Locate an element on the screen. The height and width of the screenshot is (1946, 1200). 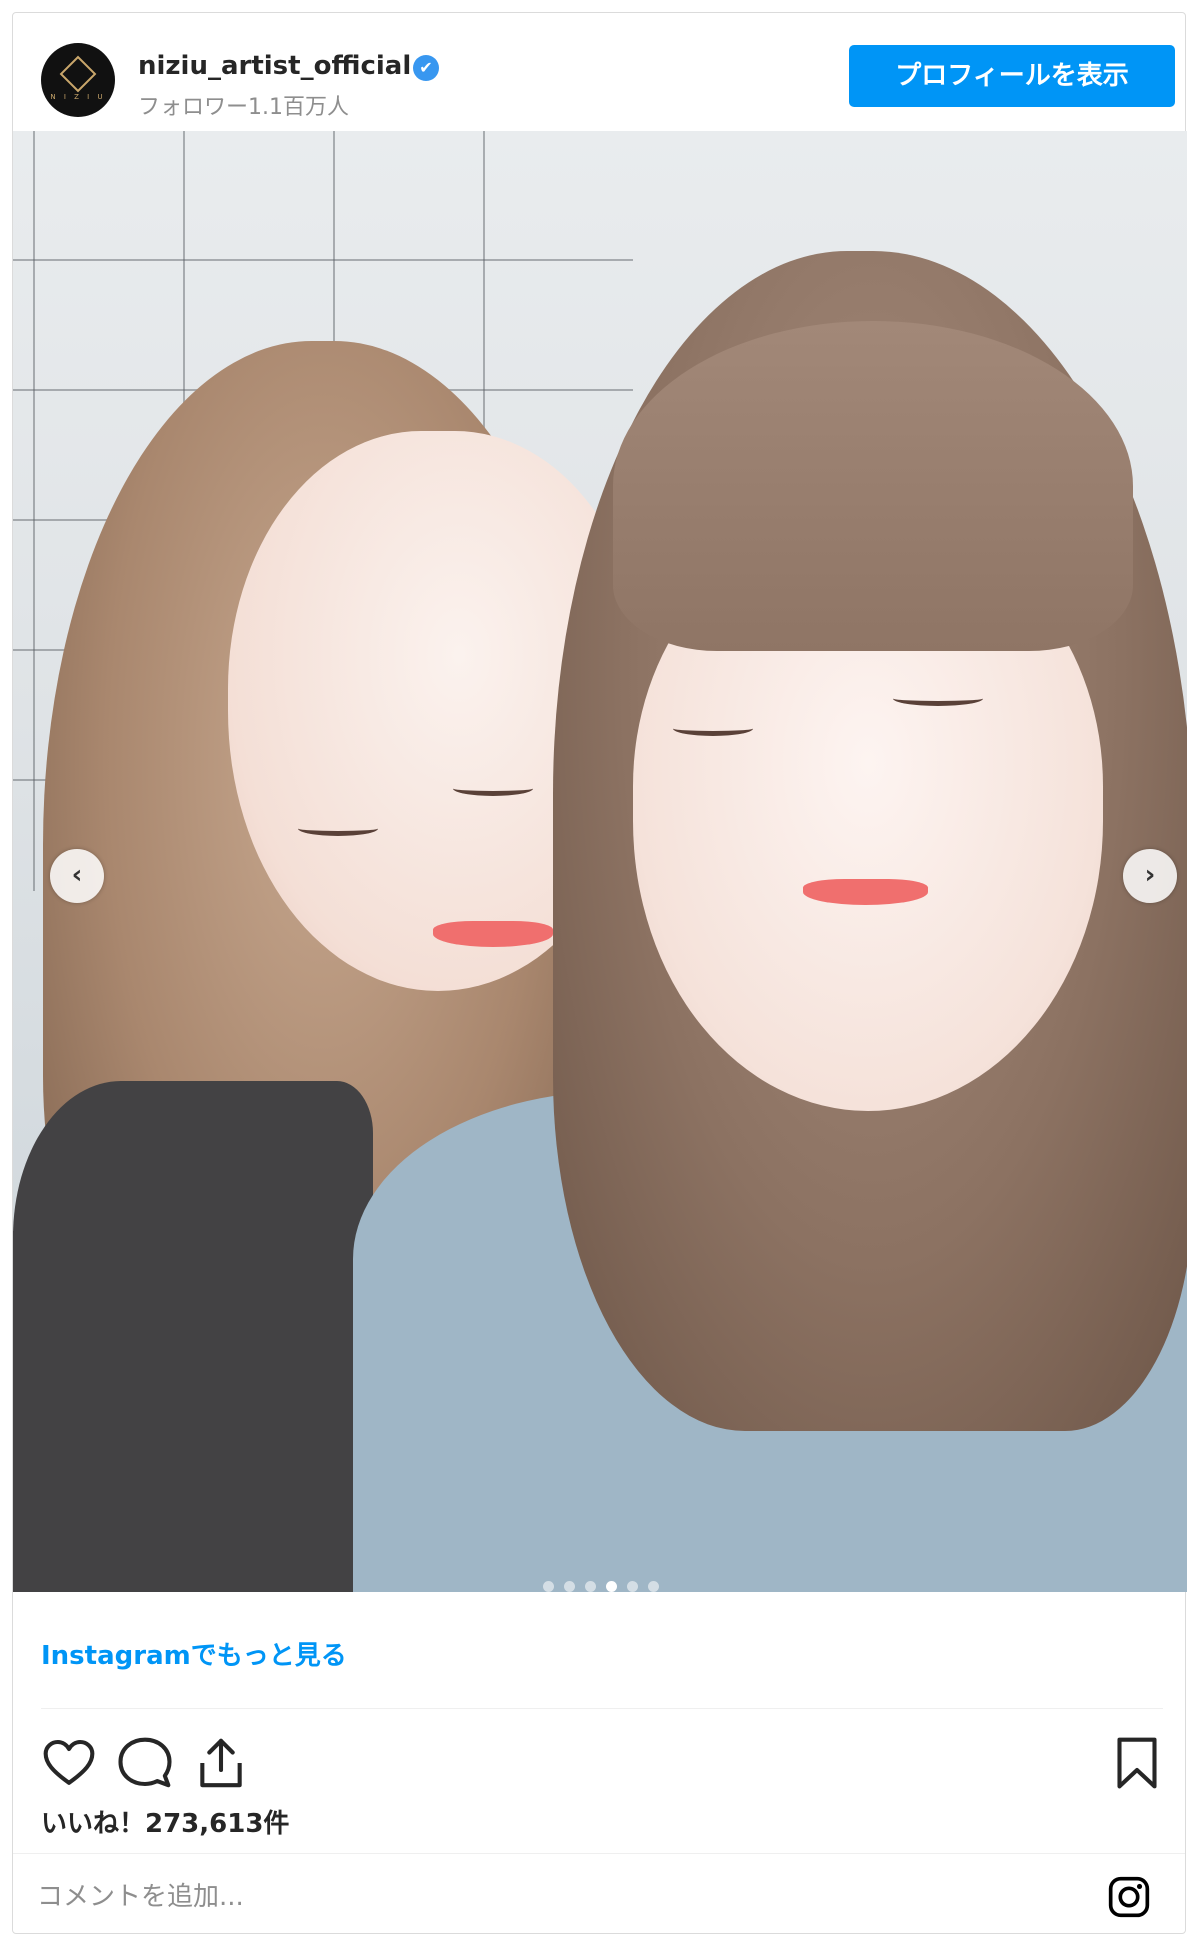
left-person-lips is located at coordinates (493, 934).